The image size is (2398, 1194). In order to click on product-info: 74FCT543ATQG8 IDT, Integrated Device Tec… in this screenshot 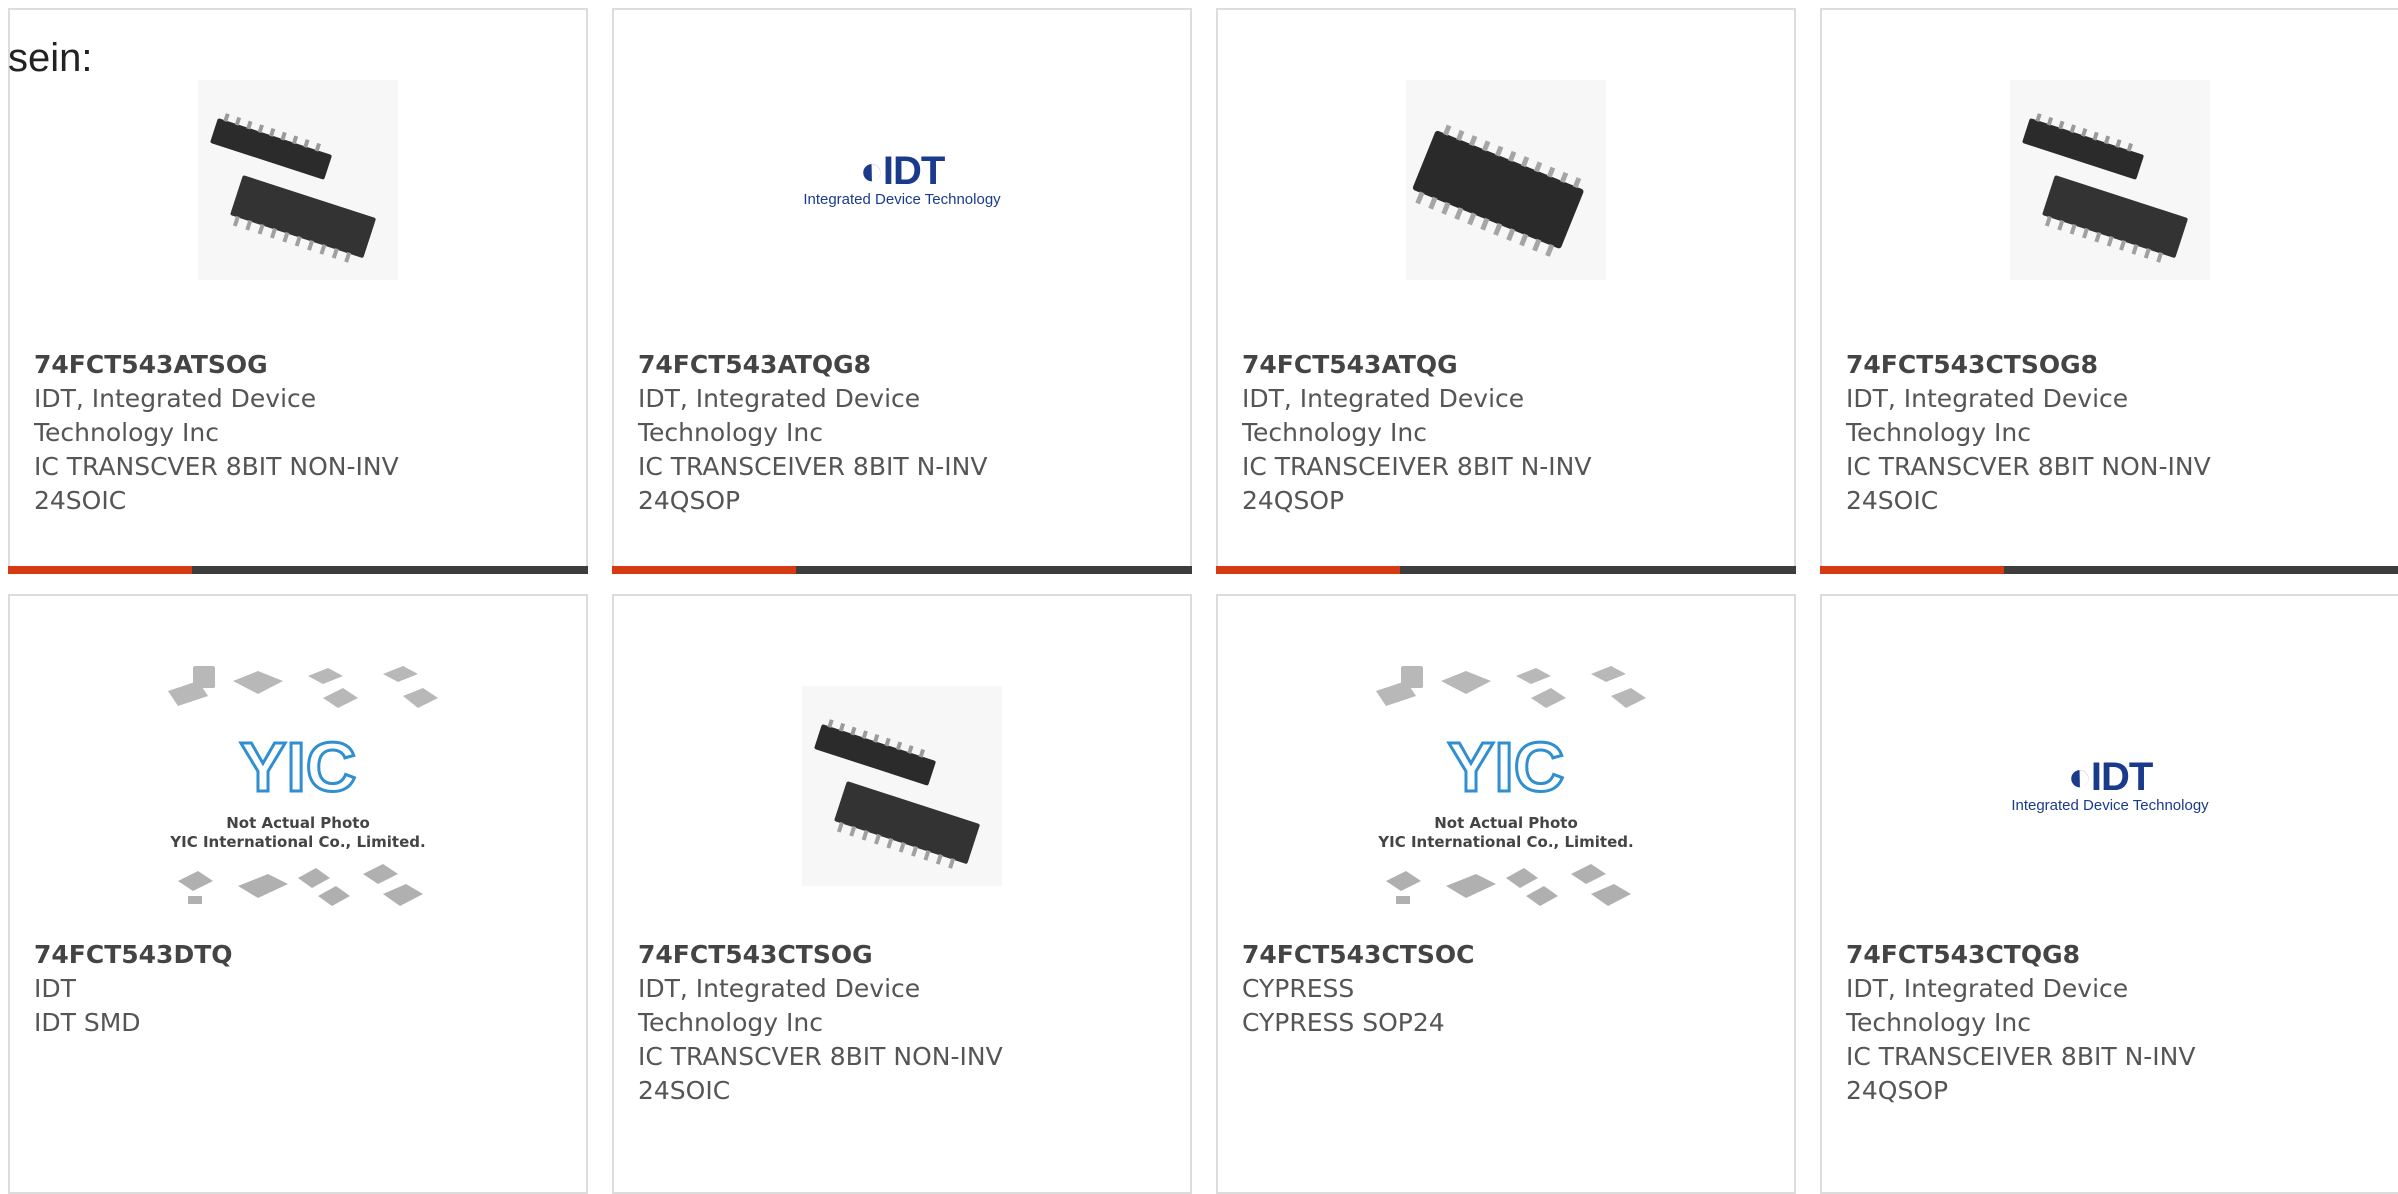, I will do `click(906, 433)`.